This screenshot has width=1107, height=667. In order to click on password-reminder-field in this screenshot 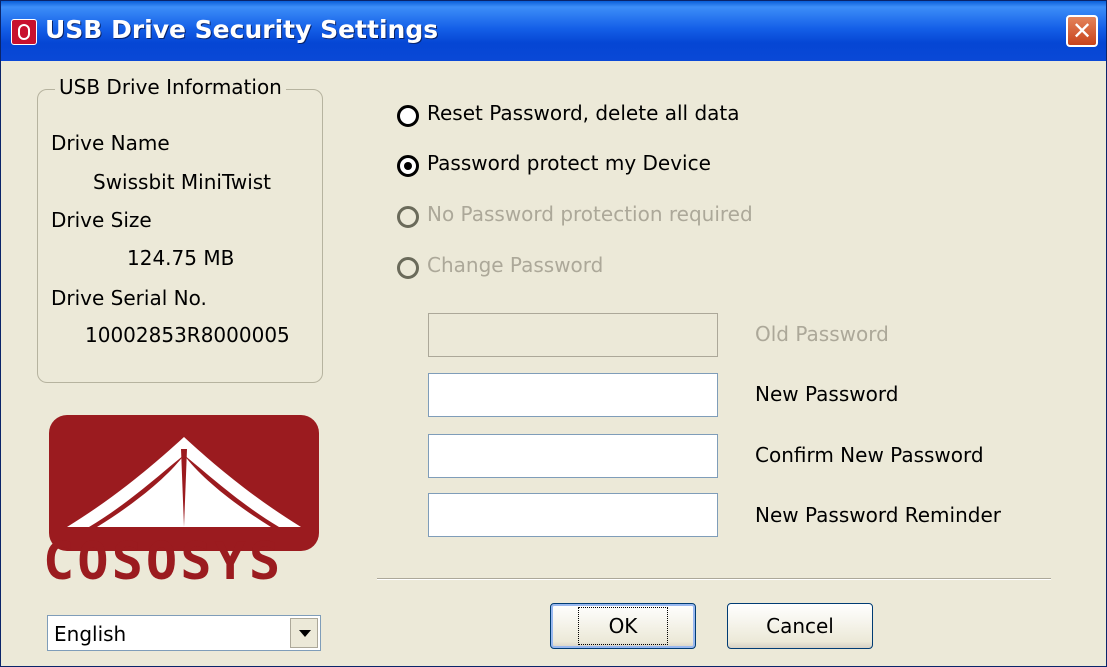, I will do `click(573, 515)`.